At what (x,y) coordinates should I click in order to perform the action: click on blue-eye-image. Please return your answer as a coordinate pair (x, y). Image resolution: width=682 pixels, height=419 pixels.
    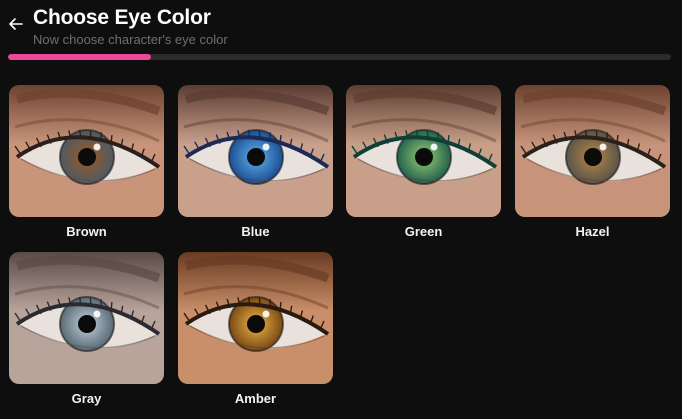
    Looking at the image, I should click on (255, 151).